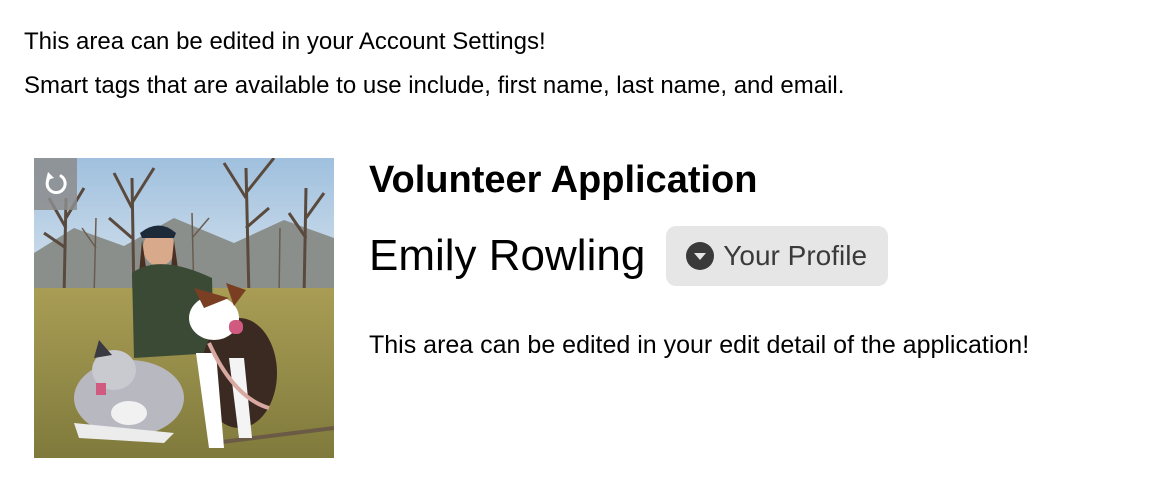 Image resolution: width=1164 pixels, height=484 pixels. Describe the element at coordinates (795, 255) in the screenshot. I see `your-profile-label: Your Profile` at that location.